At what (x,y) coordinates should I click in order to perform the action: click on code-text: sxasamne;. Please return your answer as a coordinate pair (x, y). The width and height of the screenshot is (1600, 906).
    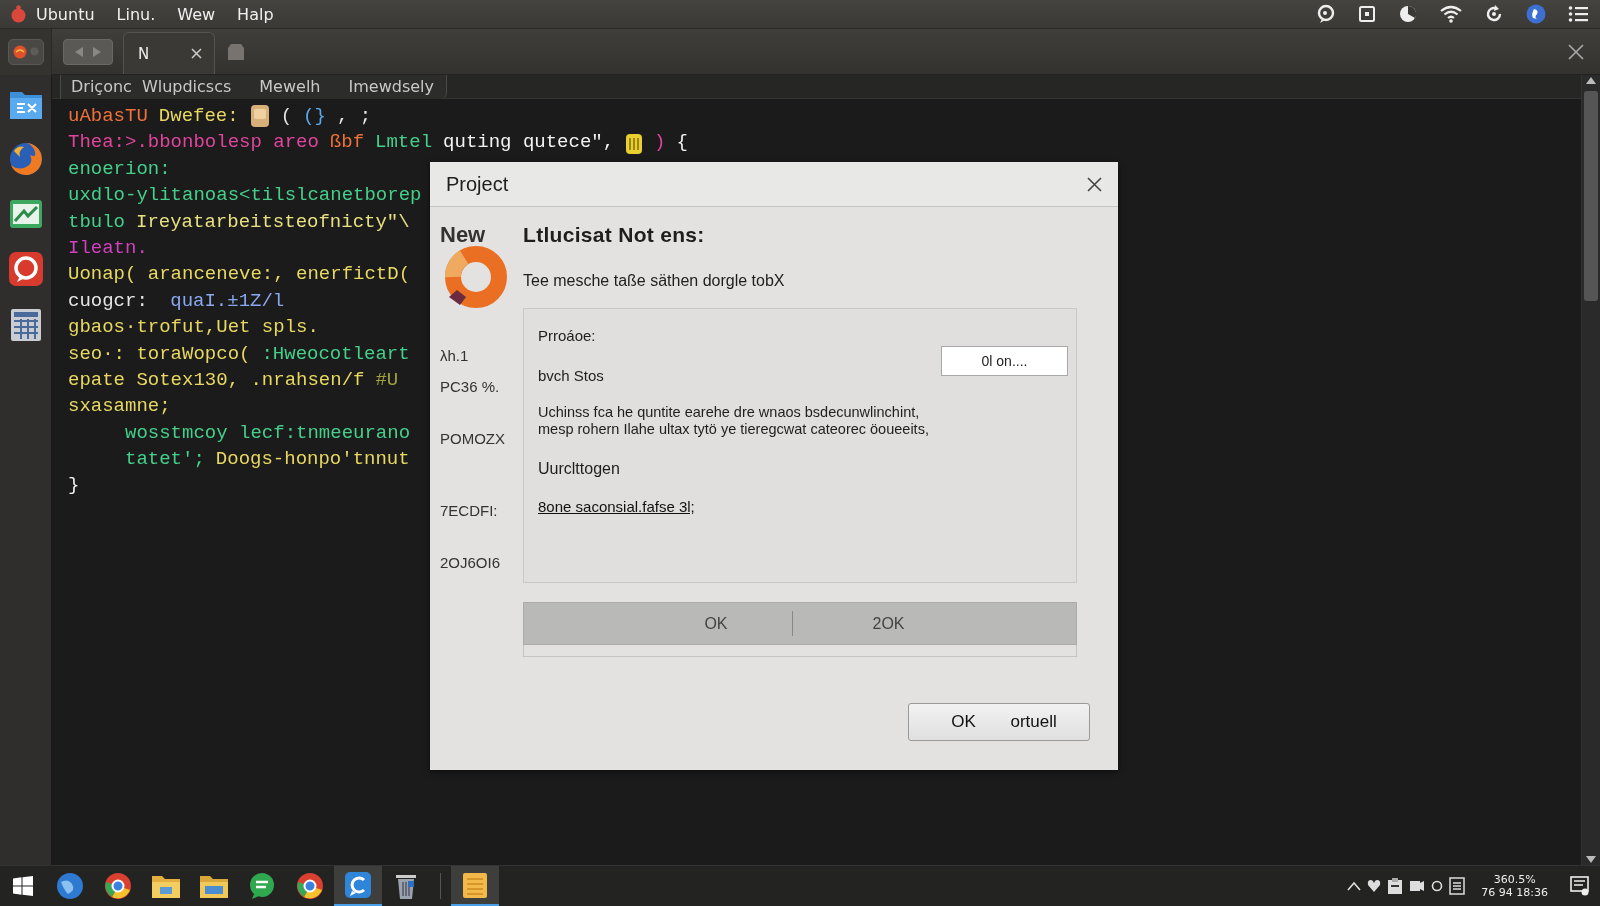
    Looking at the image, I should click on (119, 407).